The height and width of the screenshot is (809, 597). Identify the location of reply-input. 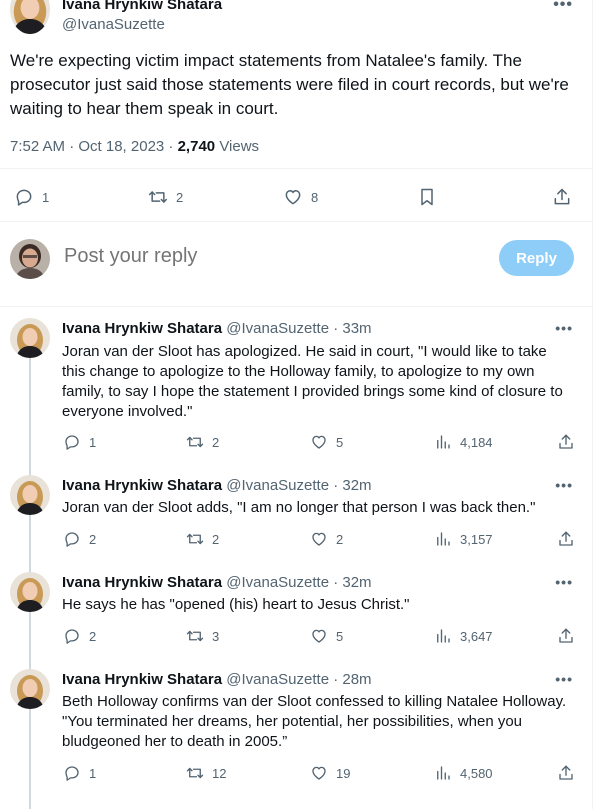
(264, 256).